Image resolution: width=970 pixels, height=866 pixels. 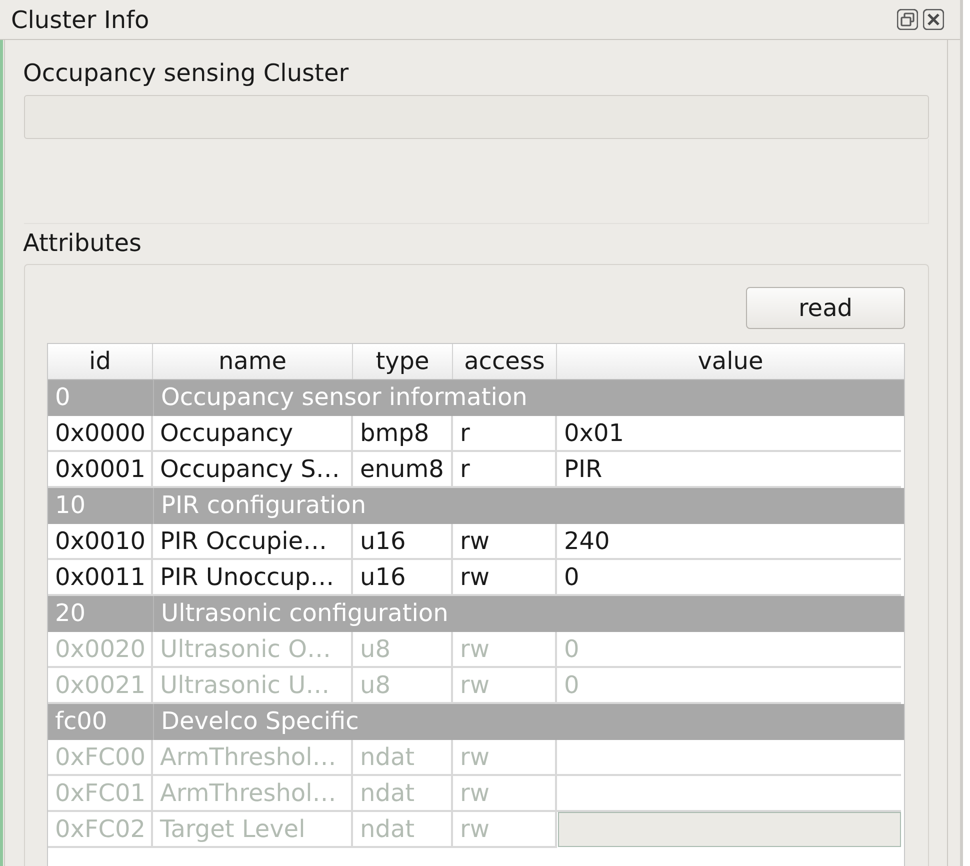 I want to click on column-header: value, so click(x=730, y=361).